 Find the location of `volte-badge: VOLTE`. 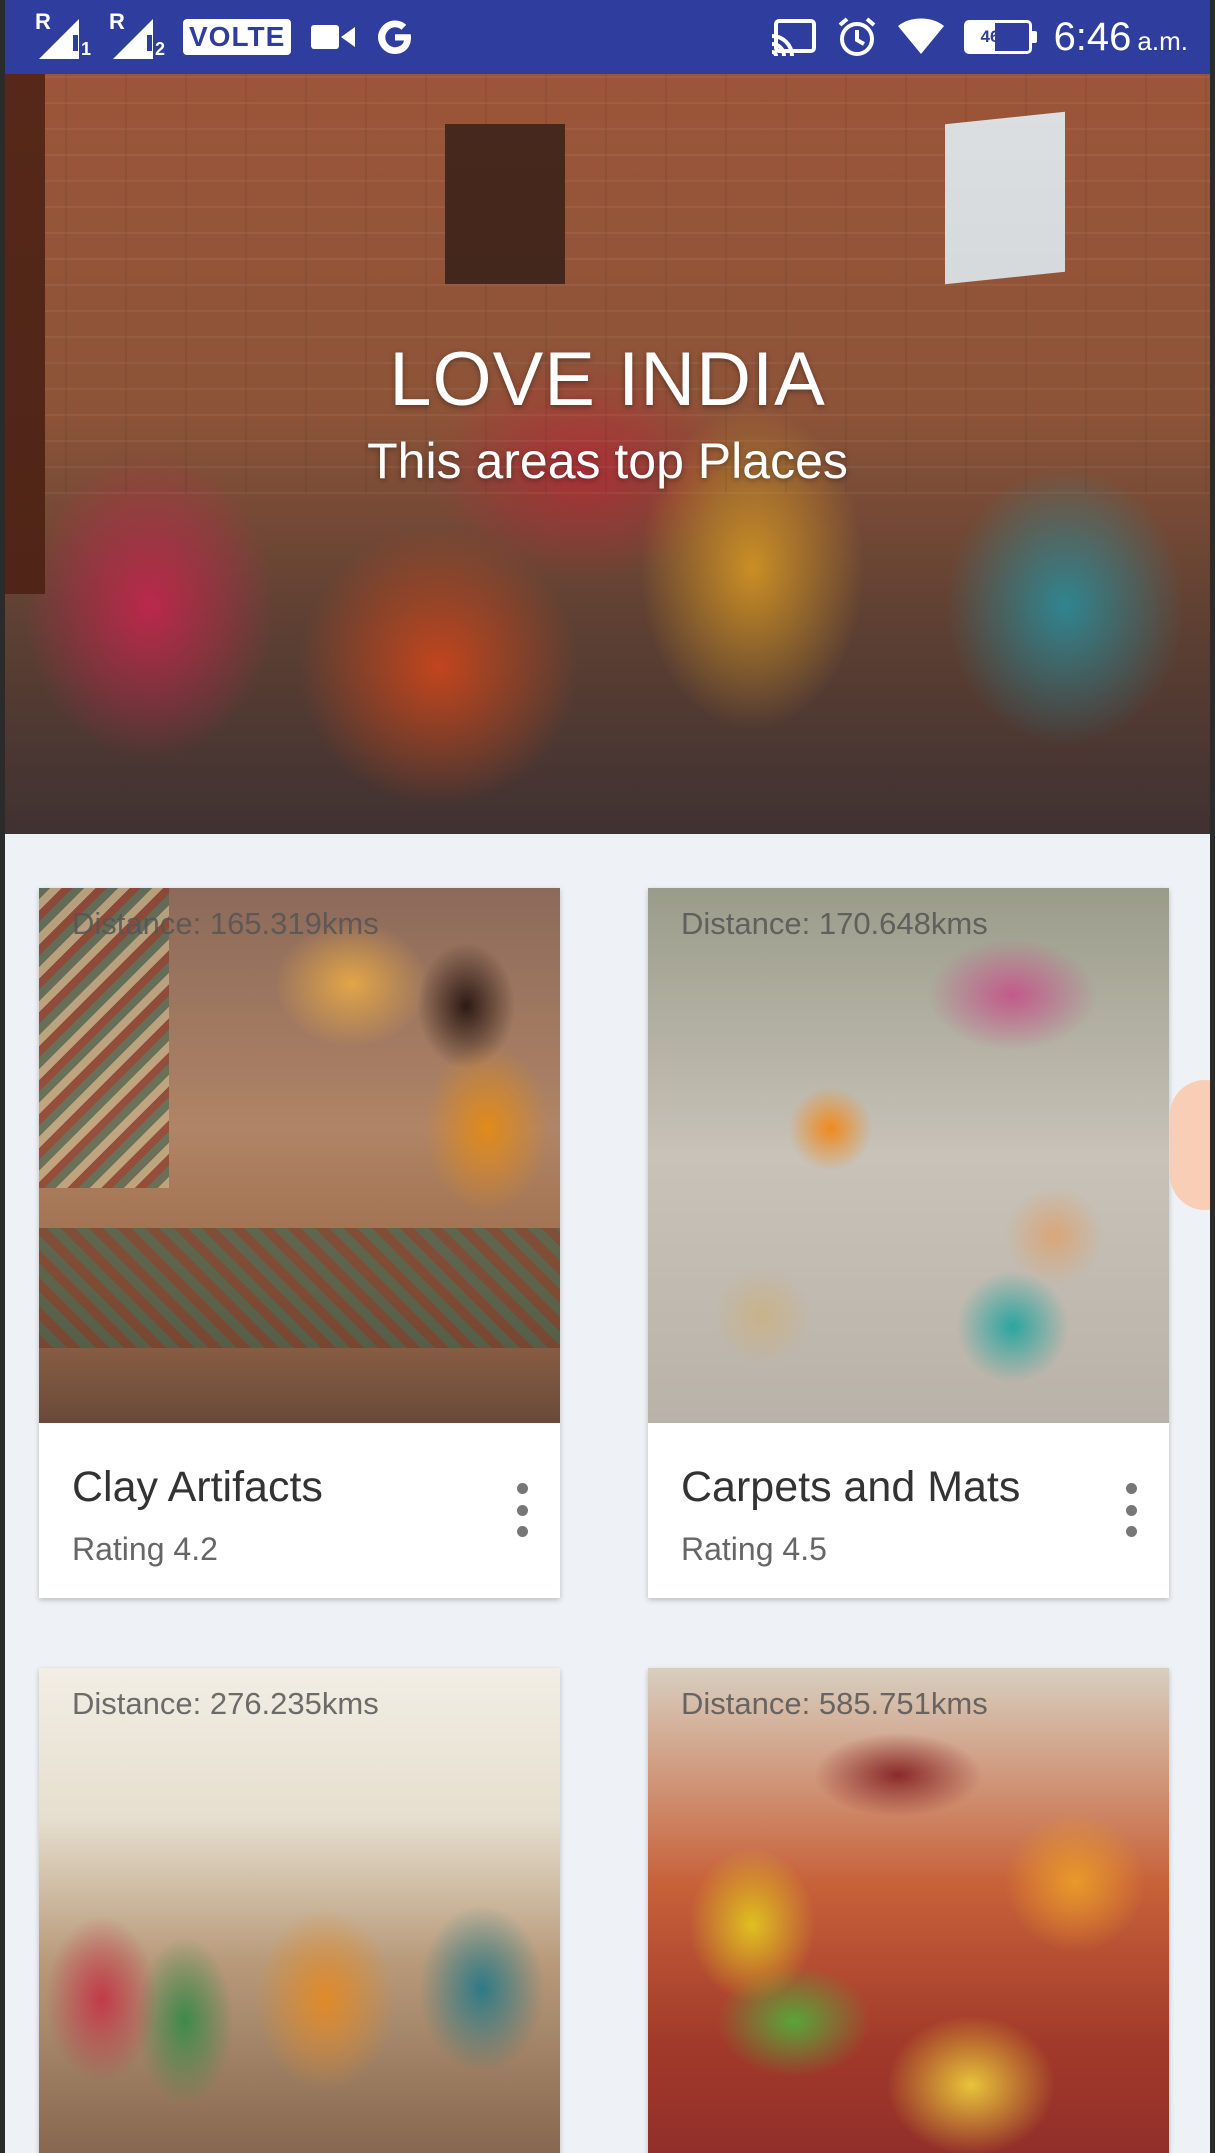

volte-badge: VOLTE is located at coordinates (237, 37).